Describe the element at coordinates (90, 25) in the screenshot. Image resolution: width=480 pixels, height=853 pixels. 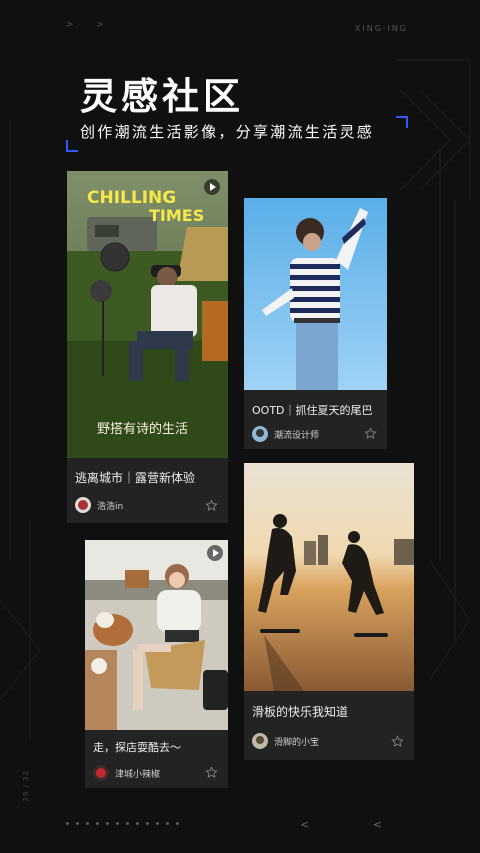
I see `top-arrows-decoration: > >` at that location.